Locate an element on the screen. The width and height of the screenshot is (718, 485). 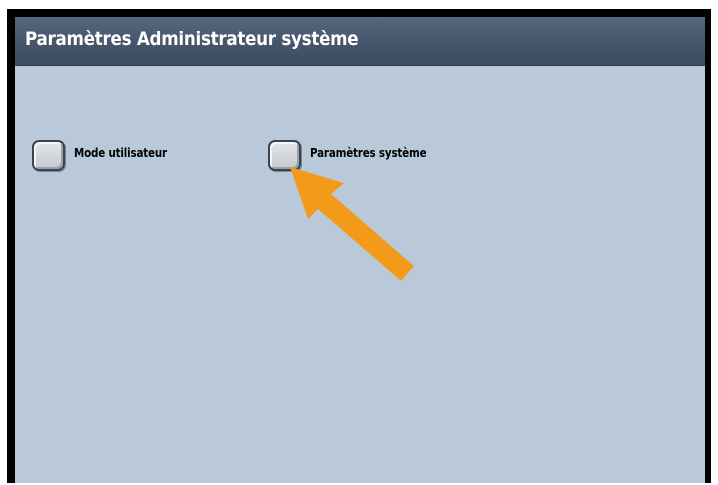
user-mode-label: Mode utilisateur is located at coordinates (120, 153).